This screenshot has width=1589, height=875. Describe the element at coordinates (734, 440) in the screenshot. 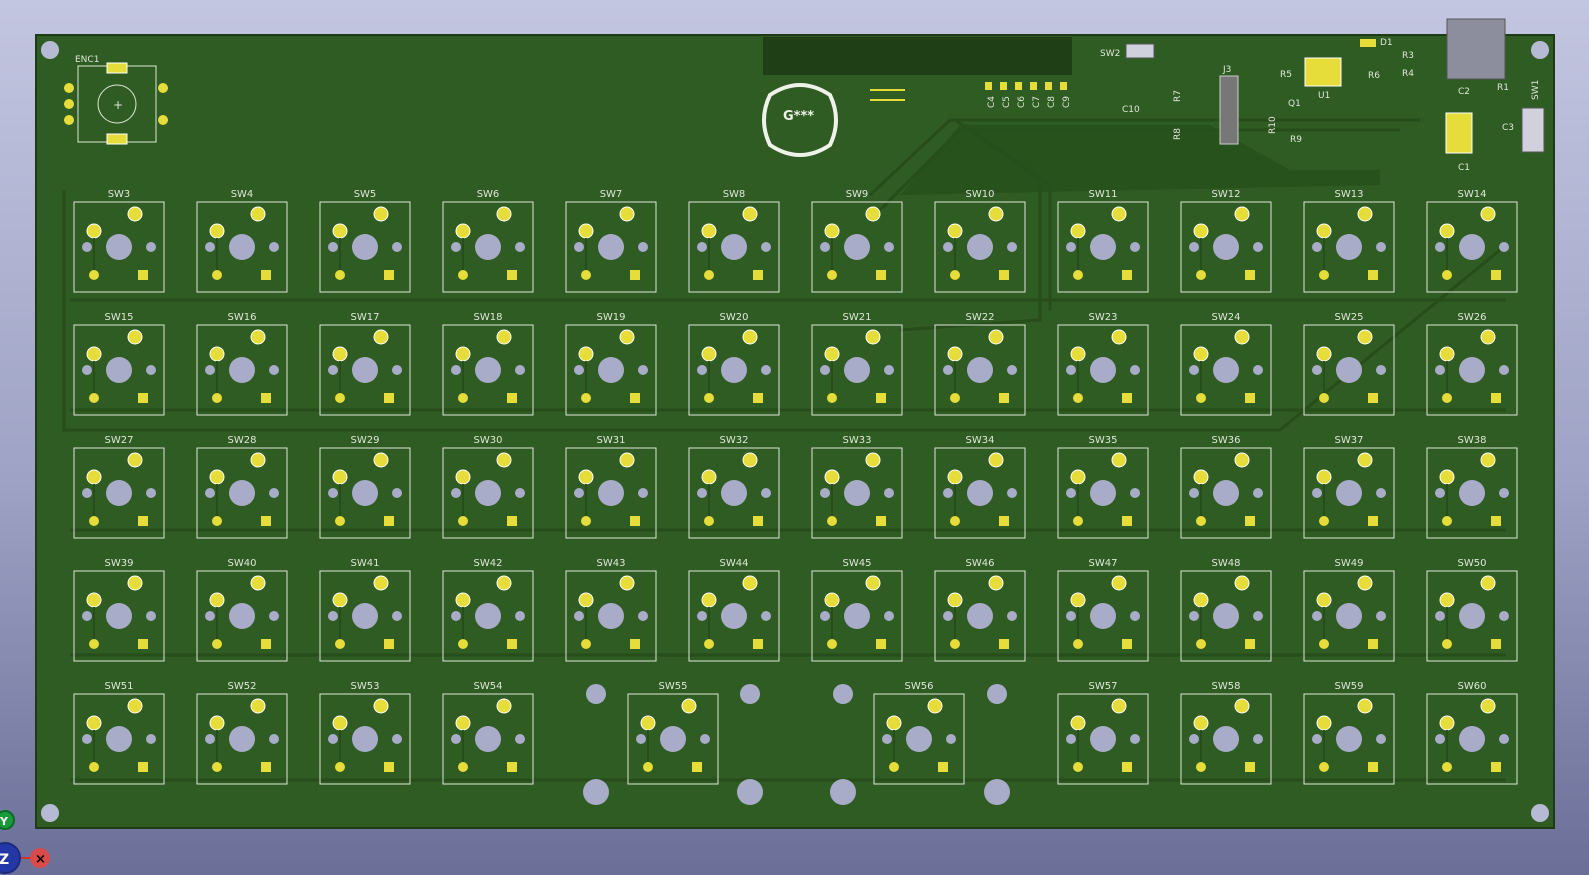

I see `switch-label: SW32` at that location.